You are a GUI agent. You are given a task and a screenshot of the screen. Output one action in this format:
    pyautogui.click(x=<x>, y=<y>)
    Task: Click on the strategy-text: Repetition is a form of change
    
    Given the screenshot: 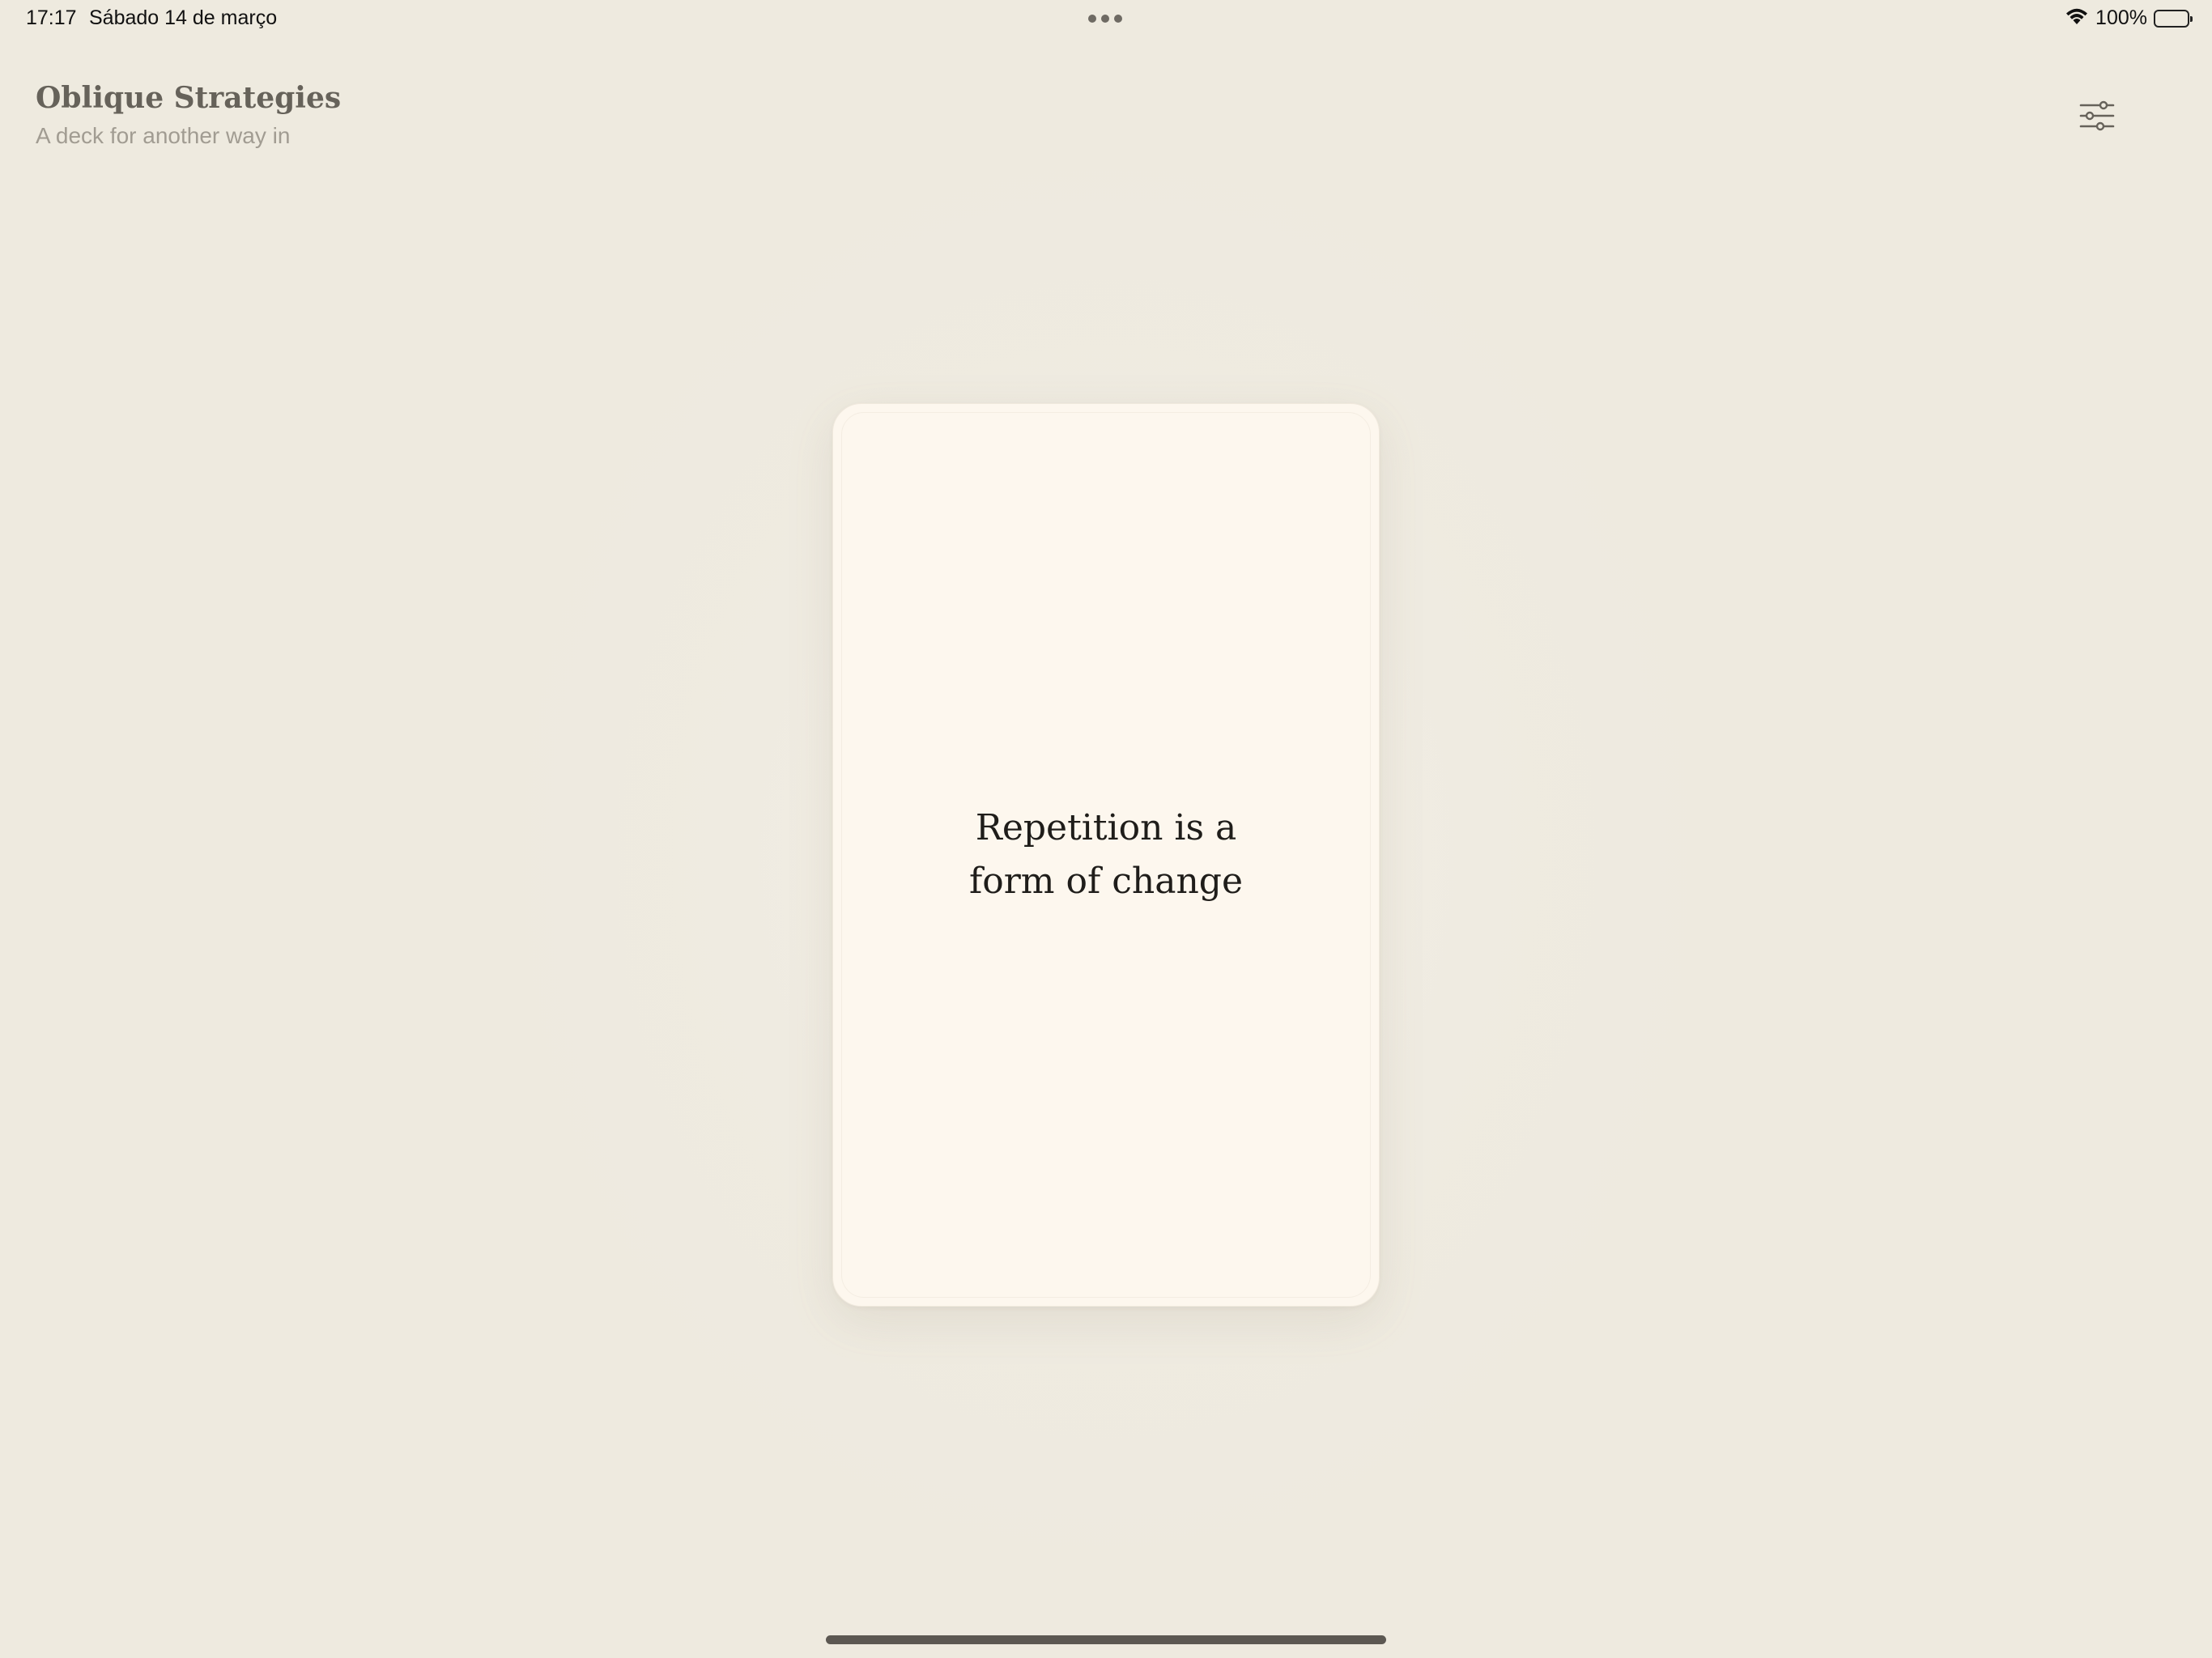 What is the action you would take?
    pyautogui.click(x=1106, y=854)
    